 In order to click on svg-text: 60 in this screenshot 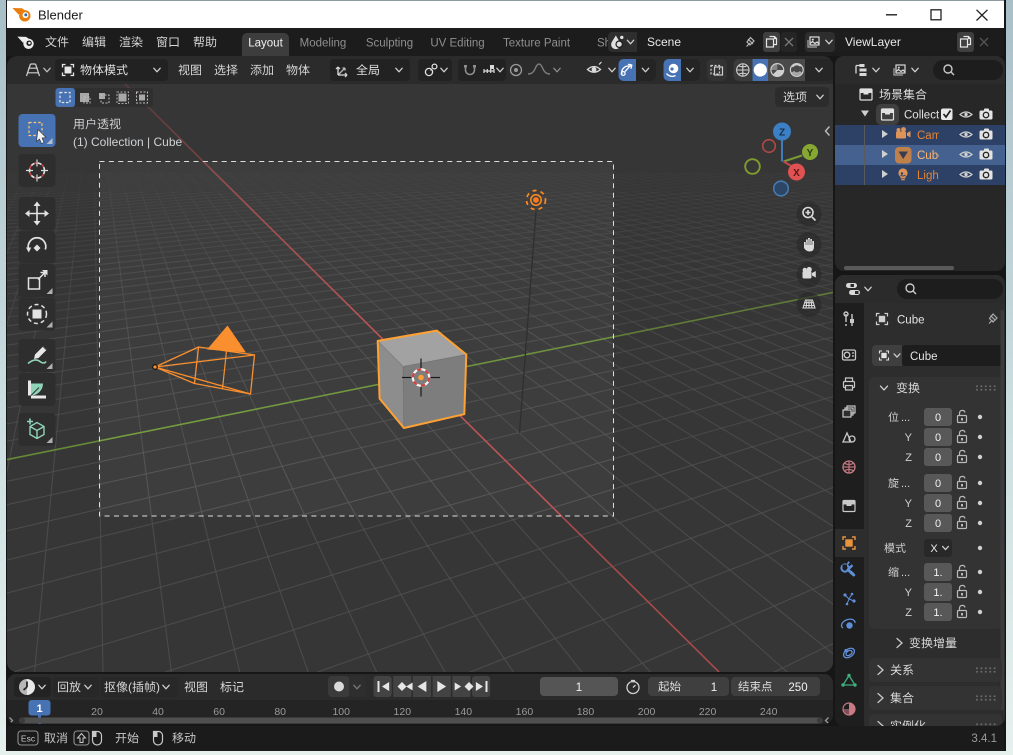, I will do `click(219, 712)`.